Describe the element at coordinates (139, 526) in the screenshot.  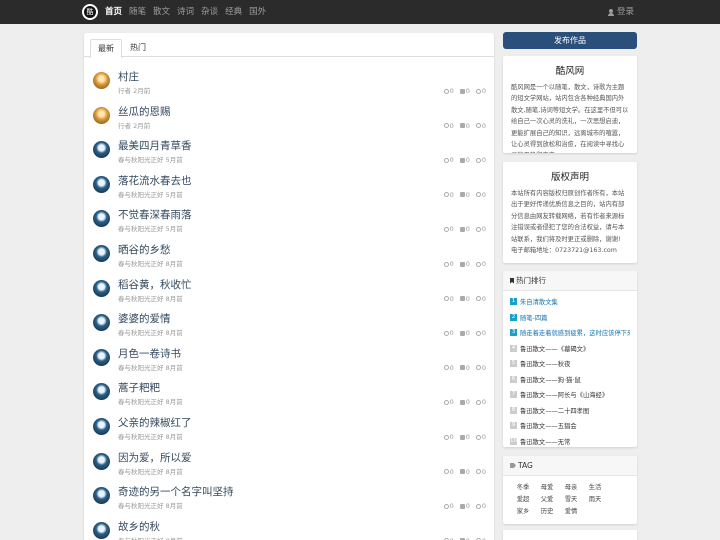
I see `post-title: 故乡的秋` at that location.